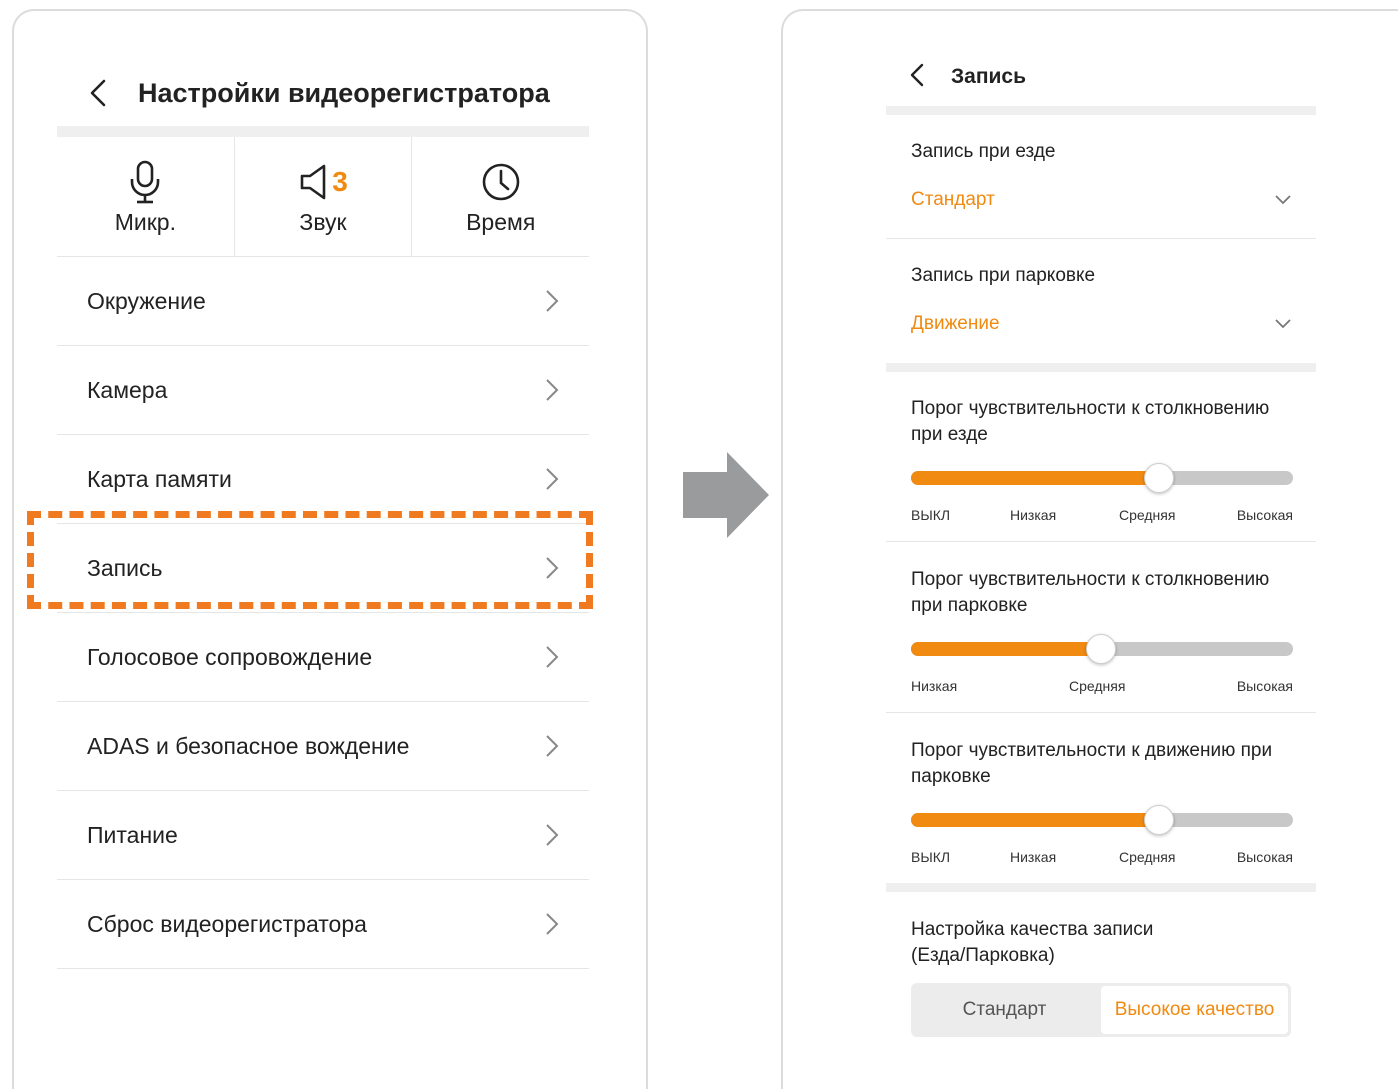  I want to click on collision-park-title-line1: Порог чувствительности к столкновению, so click(1090, 579).